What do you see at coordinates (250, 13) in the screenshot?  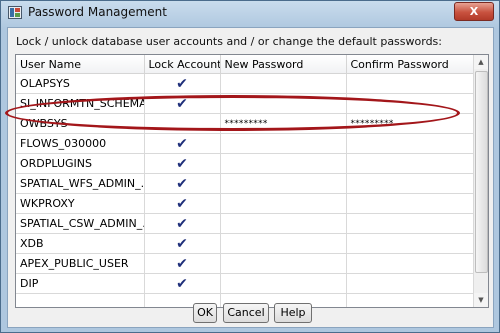 I see `title-bar: Password Management X` at bounding box center [250, 13].